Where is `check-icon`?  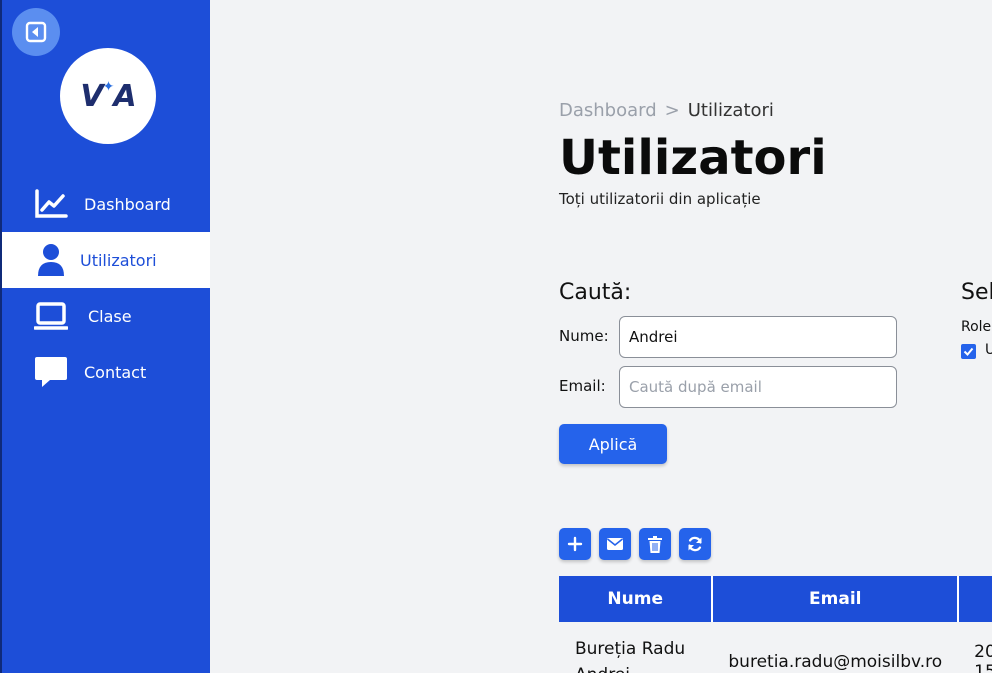 check-icon is located at coordinates (968, 351).